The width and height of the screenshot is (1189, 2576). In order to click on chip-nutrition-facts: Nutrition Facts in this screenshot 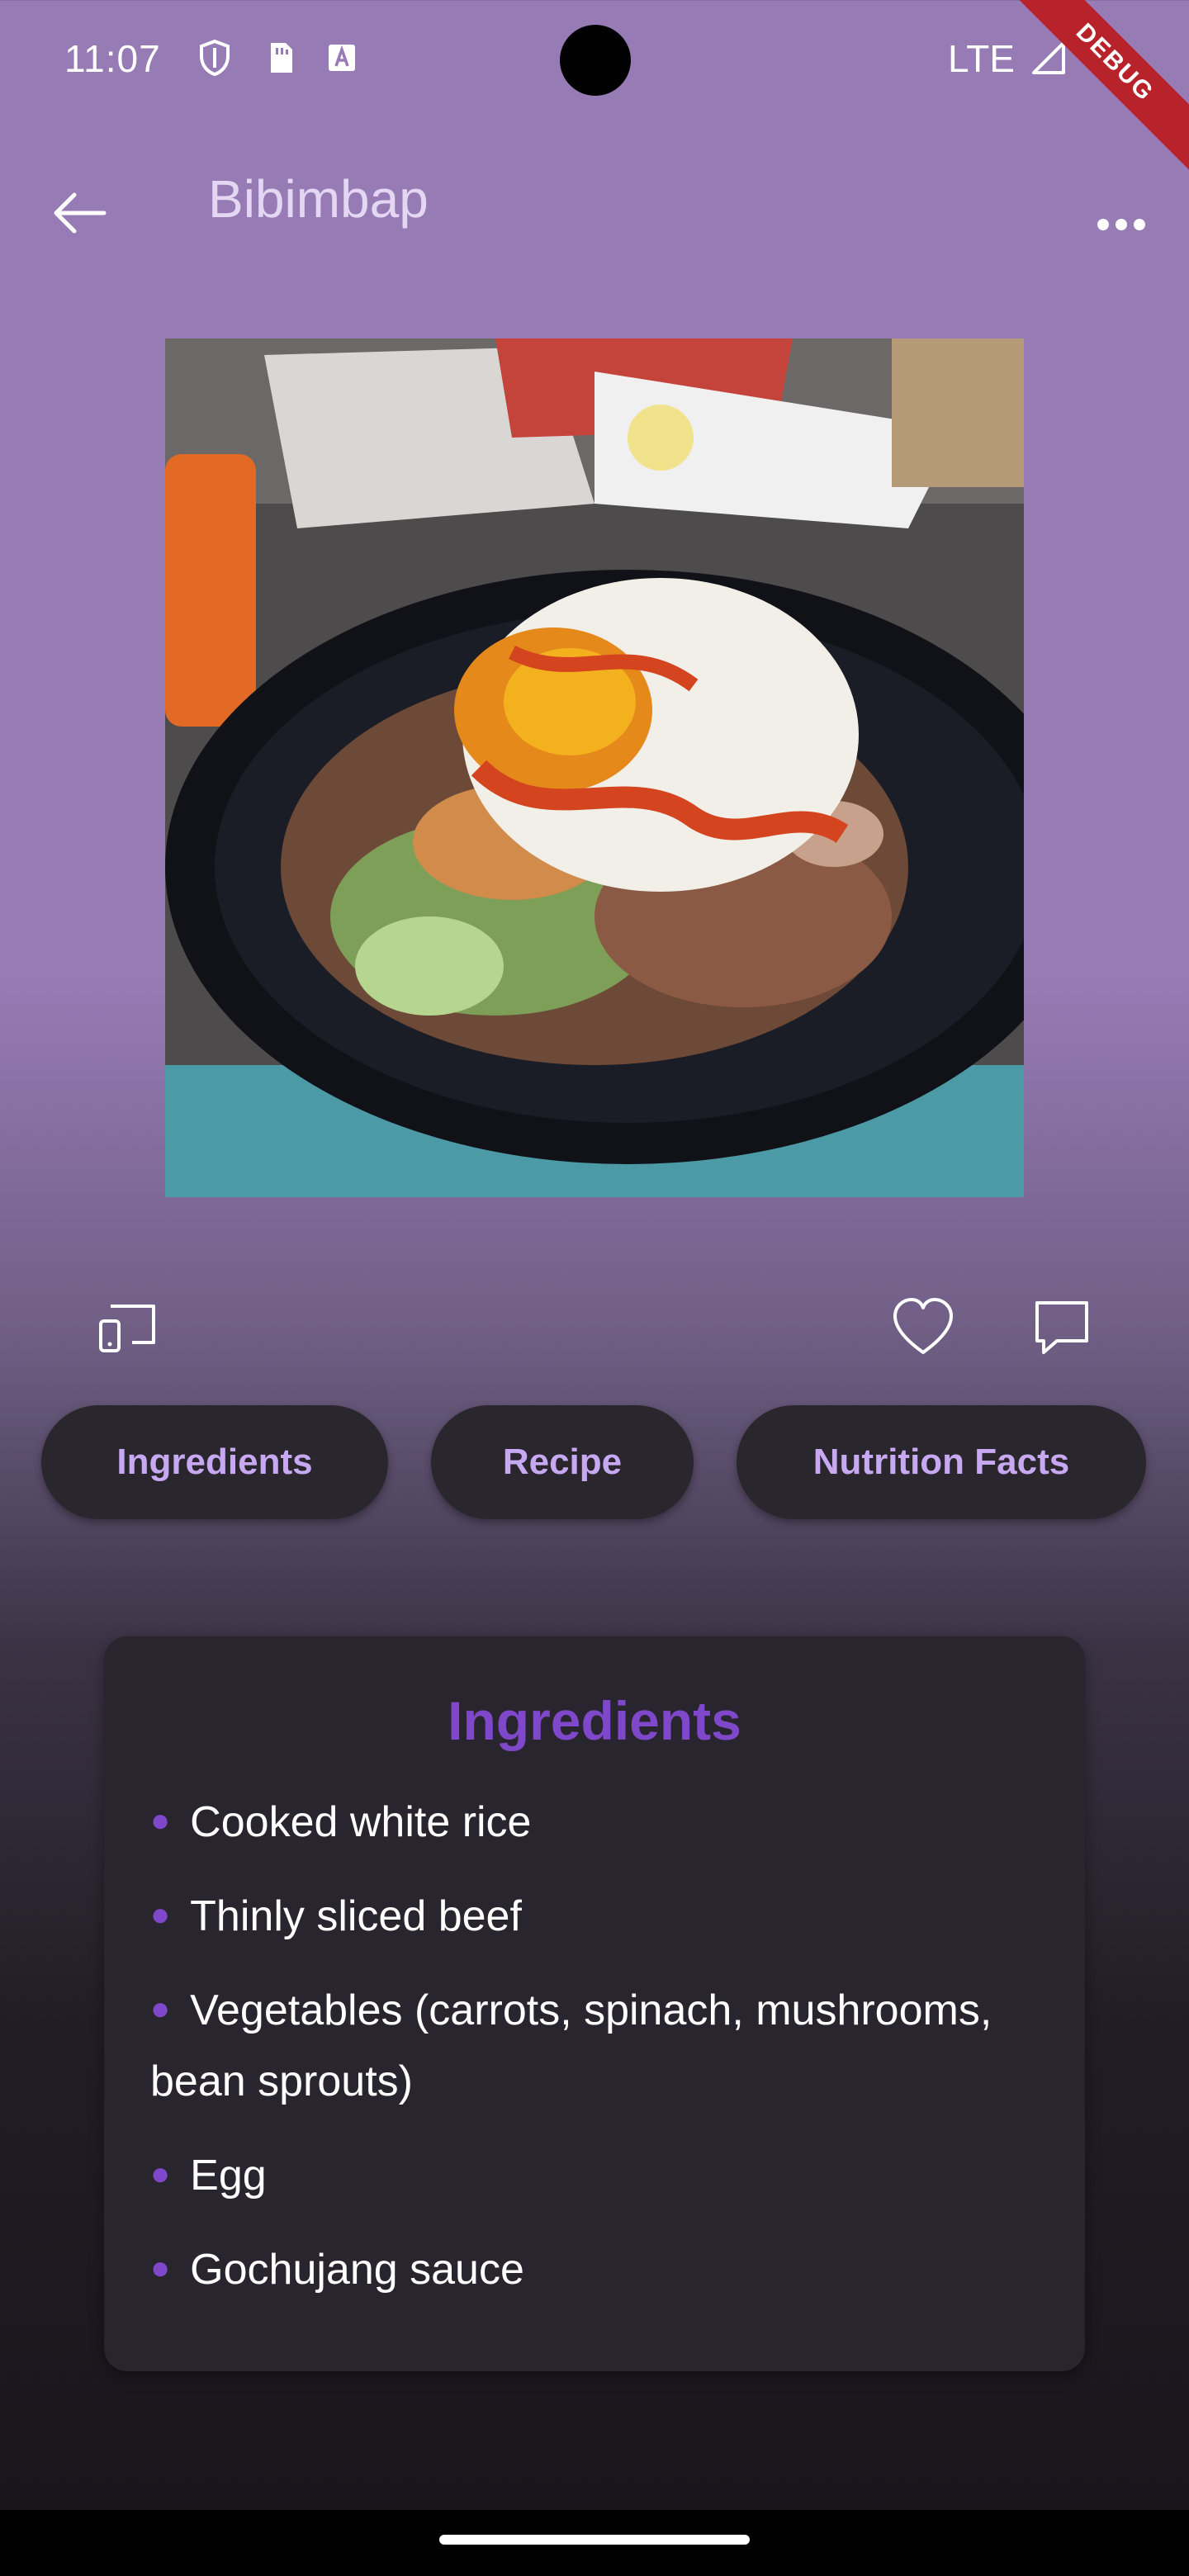, I will do `click(941, 1462)`.